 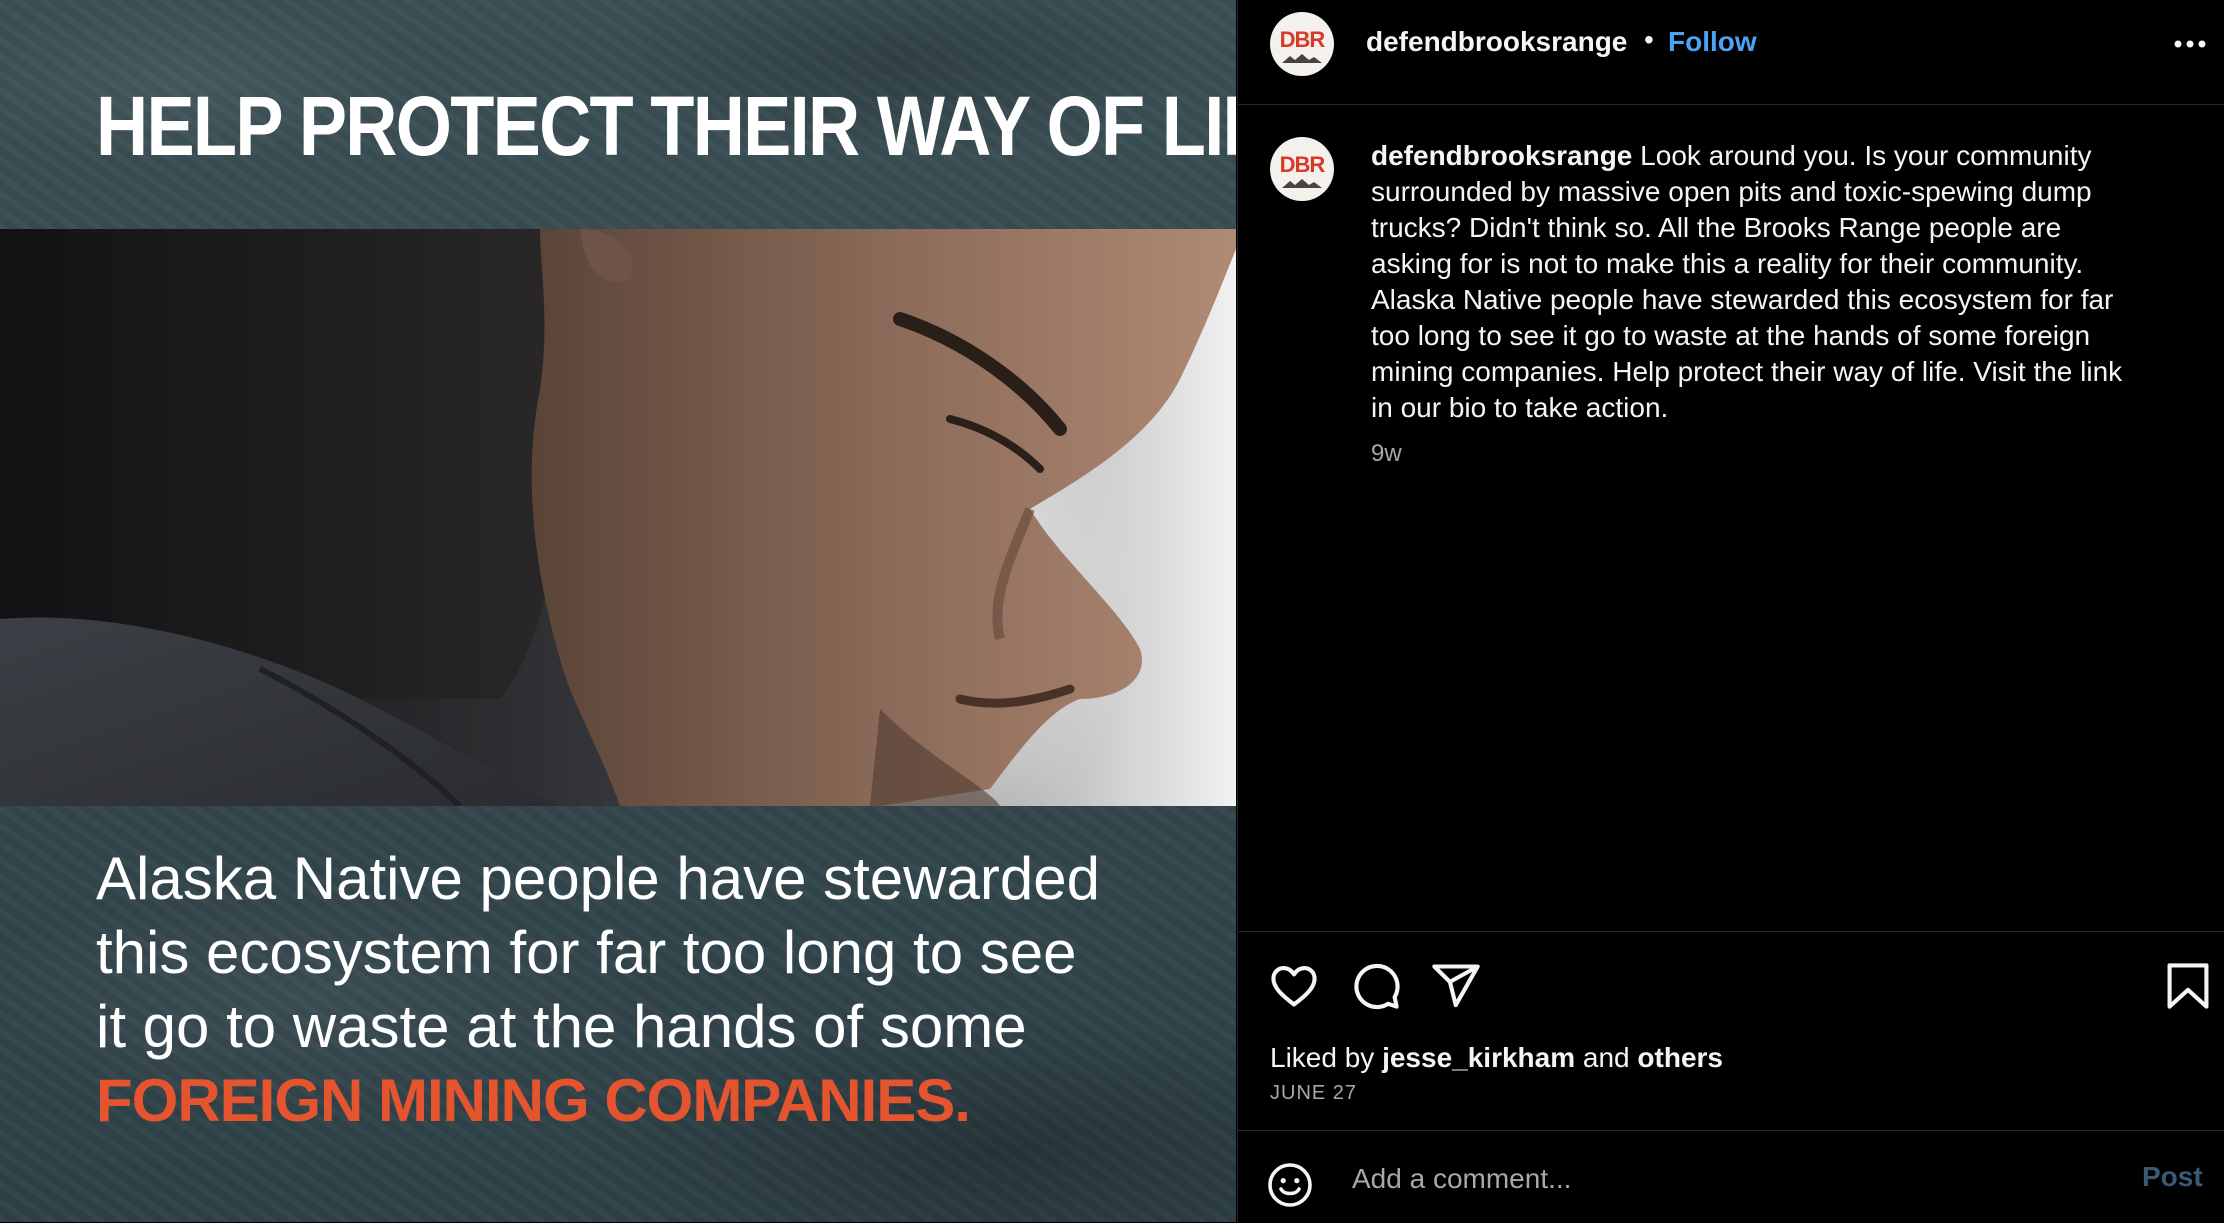 I want to click on accent-period: ., so click(x=962, y=1100).